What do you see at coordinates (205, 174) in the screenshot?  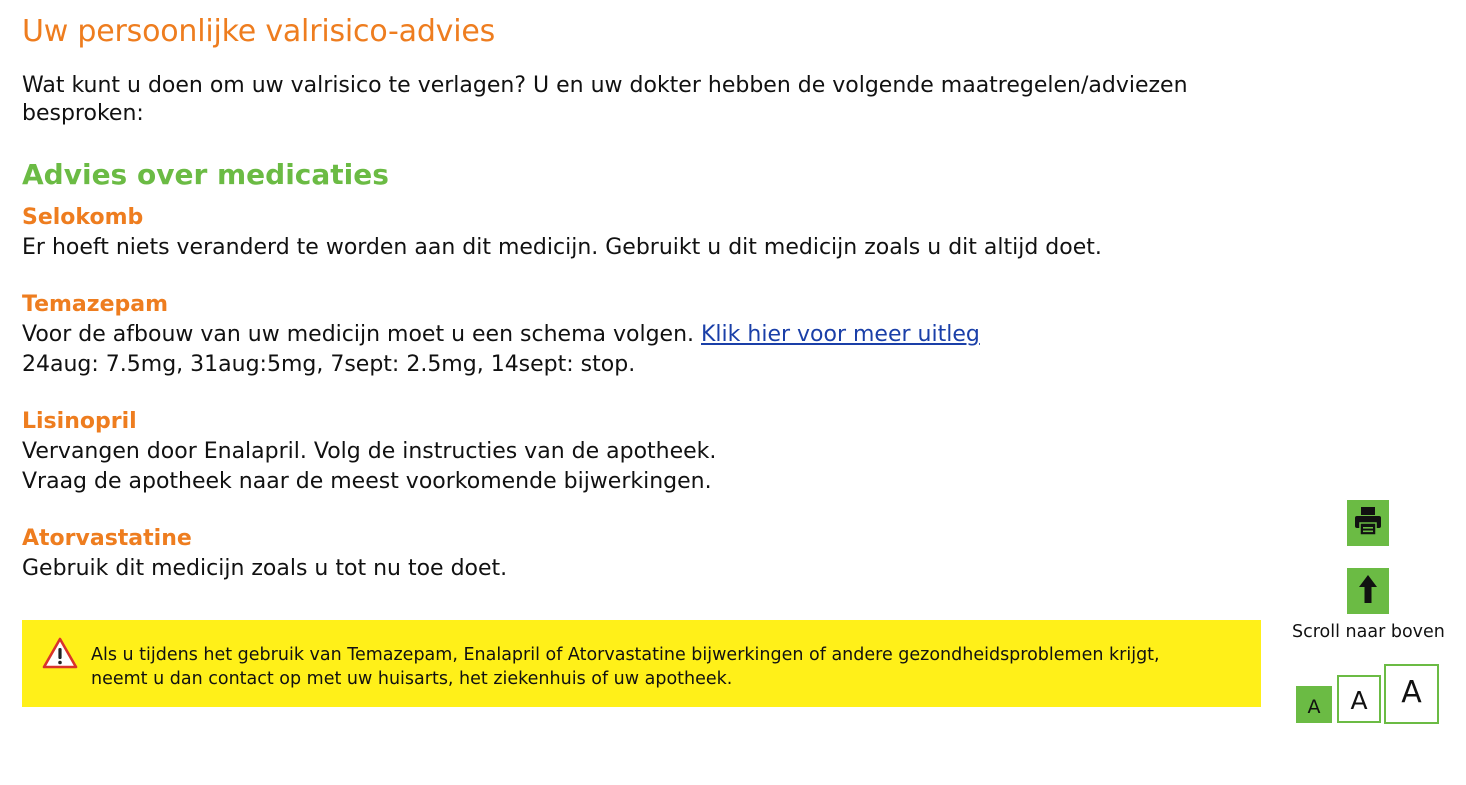 I see `section-heading: Advies over medicaties` at bounding box center [205, 174].